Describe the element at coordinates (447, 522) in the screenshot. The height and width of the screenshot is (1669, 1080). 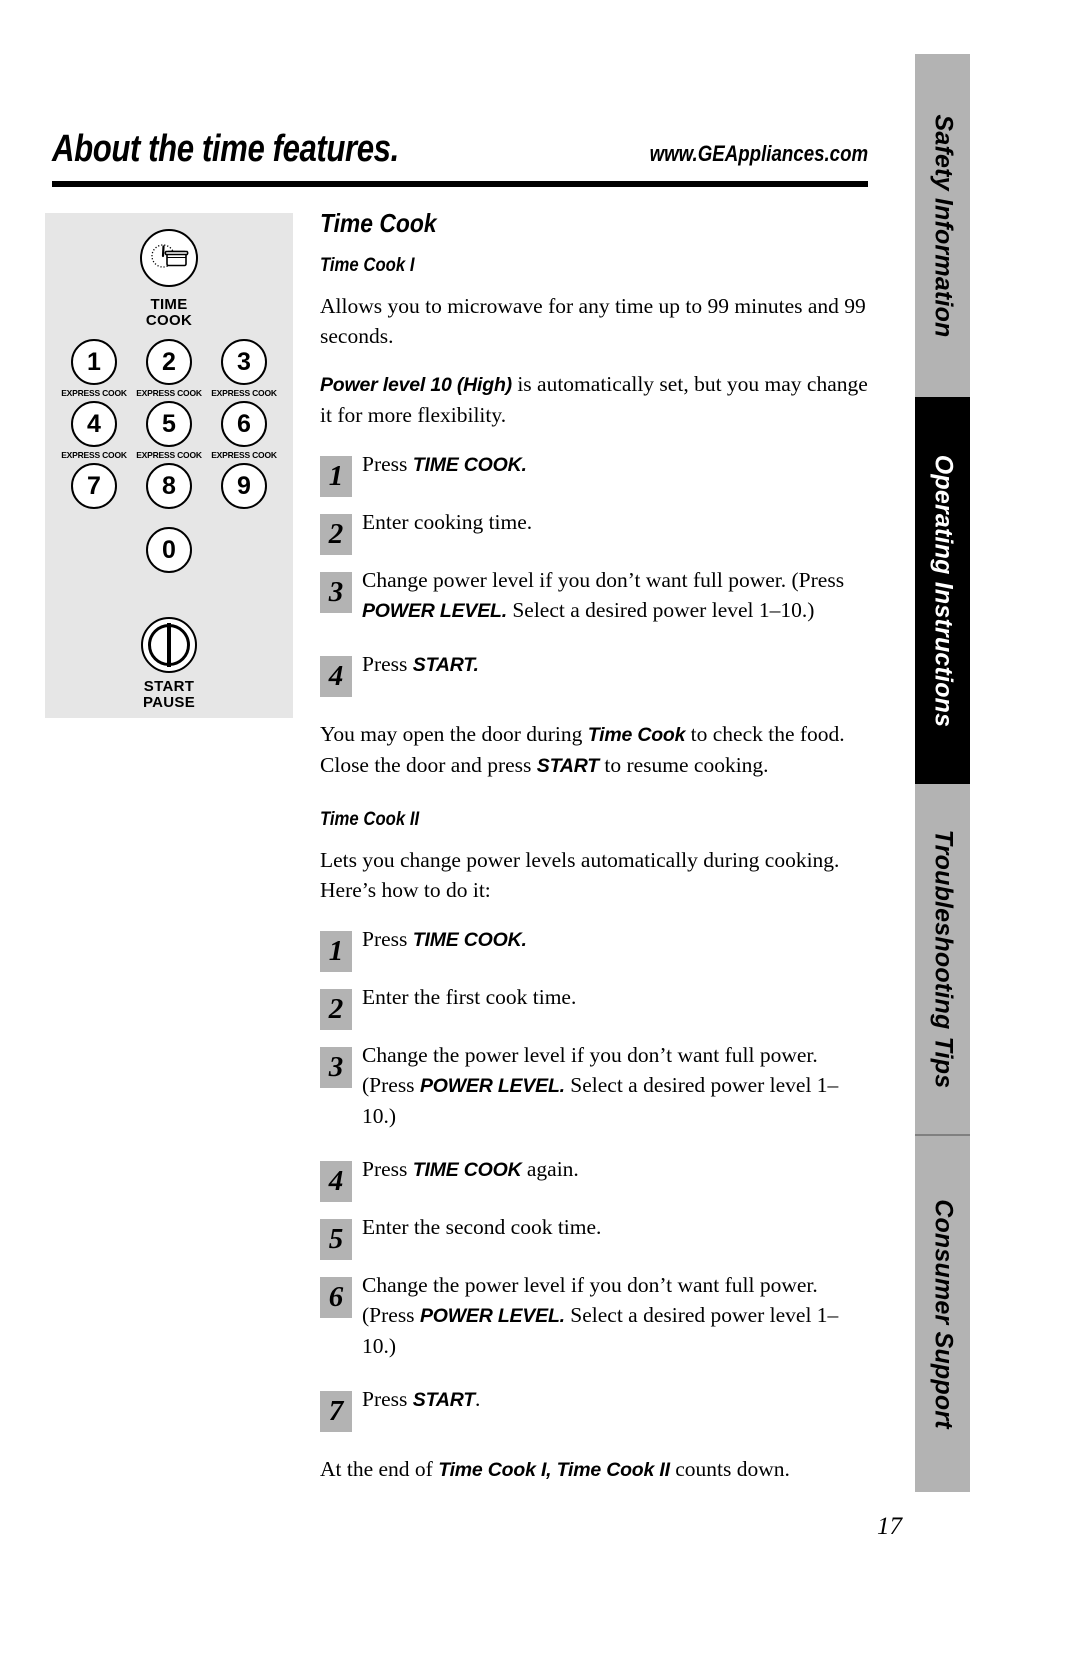
I see `step-text-pre: Enter cooking time.` at that location.